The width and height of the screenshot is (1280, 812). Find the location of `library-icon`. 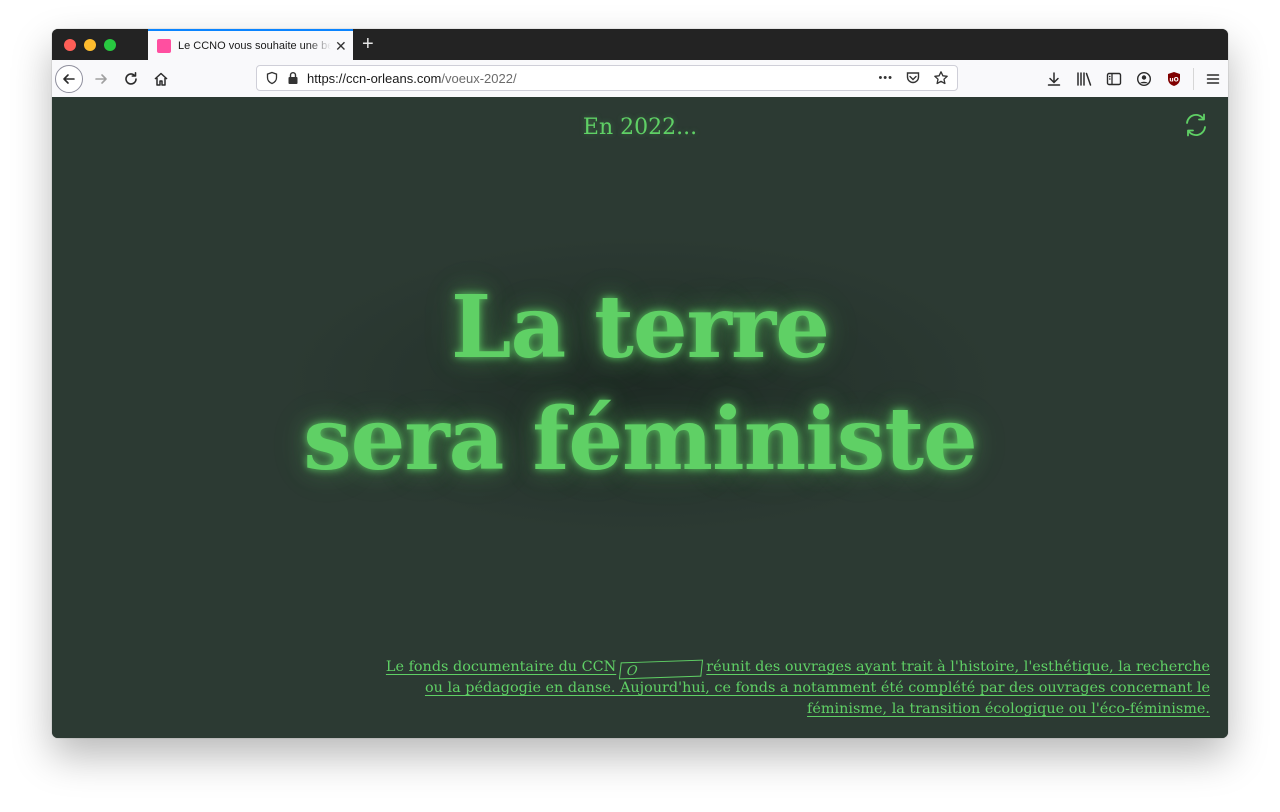

library-icon is located at coordinates (1084, 78).